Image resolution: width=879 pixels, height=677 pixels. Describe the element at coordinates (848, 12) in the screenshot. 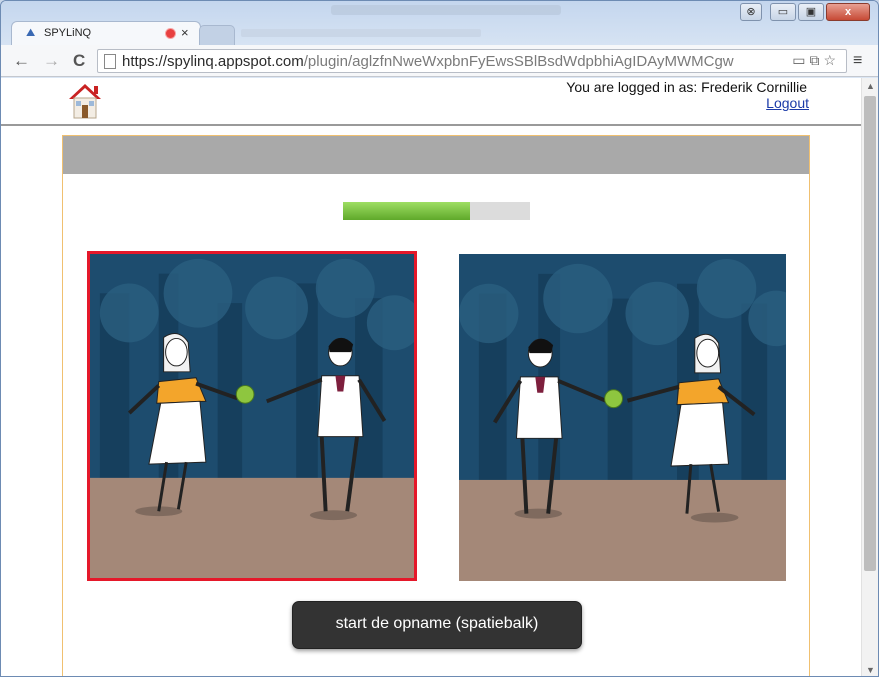

I see `close-window-button: x` at that location.